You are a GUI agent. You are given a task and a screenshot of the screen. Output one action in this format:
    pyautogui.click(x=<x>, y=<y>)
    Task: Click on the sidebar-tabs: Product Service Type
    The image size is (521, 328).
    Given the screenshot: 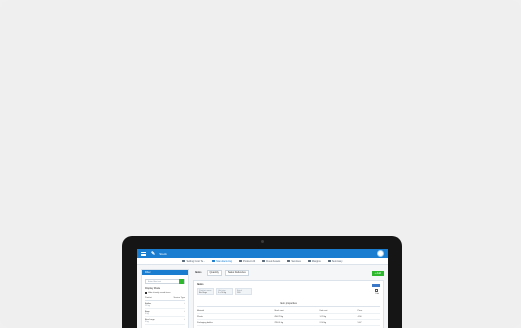 What is the action you would take?
    pyautogui.click(x=165, y=299)
    